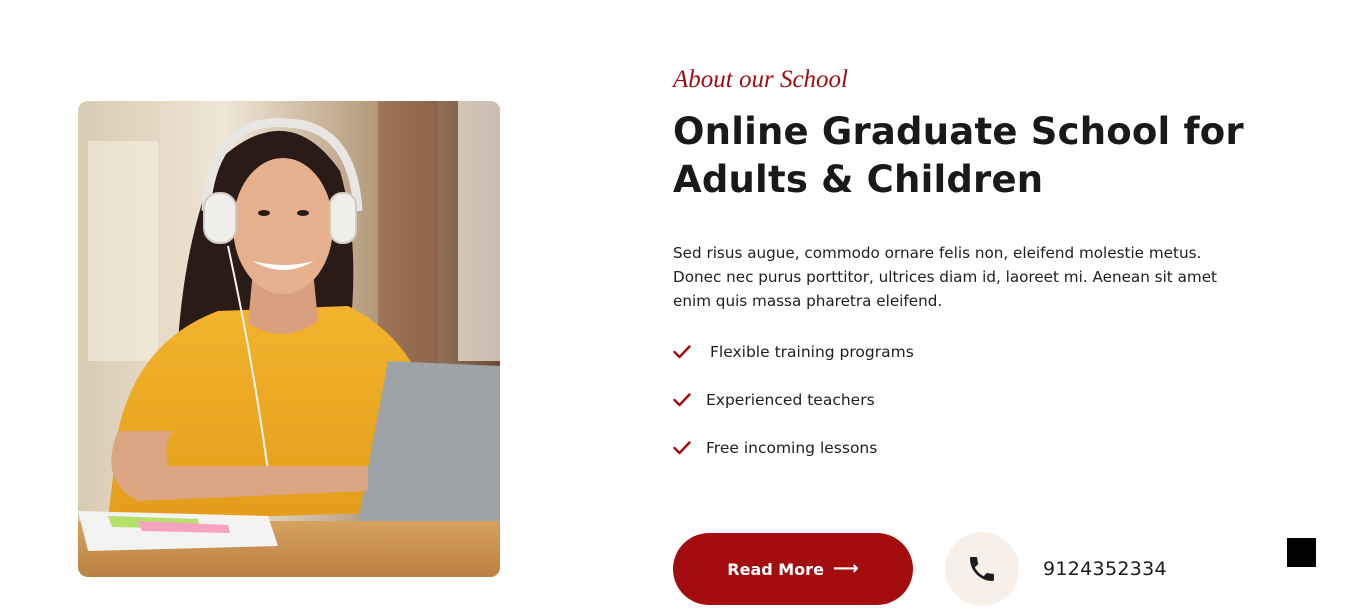 This screenshot has width=1347, height=615. What do you see at coordinates (845, 568) in the screenshot?
I see `arrow-right-icon: ⟶` at bounding box center [845, 568].